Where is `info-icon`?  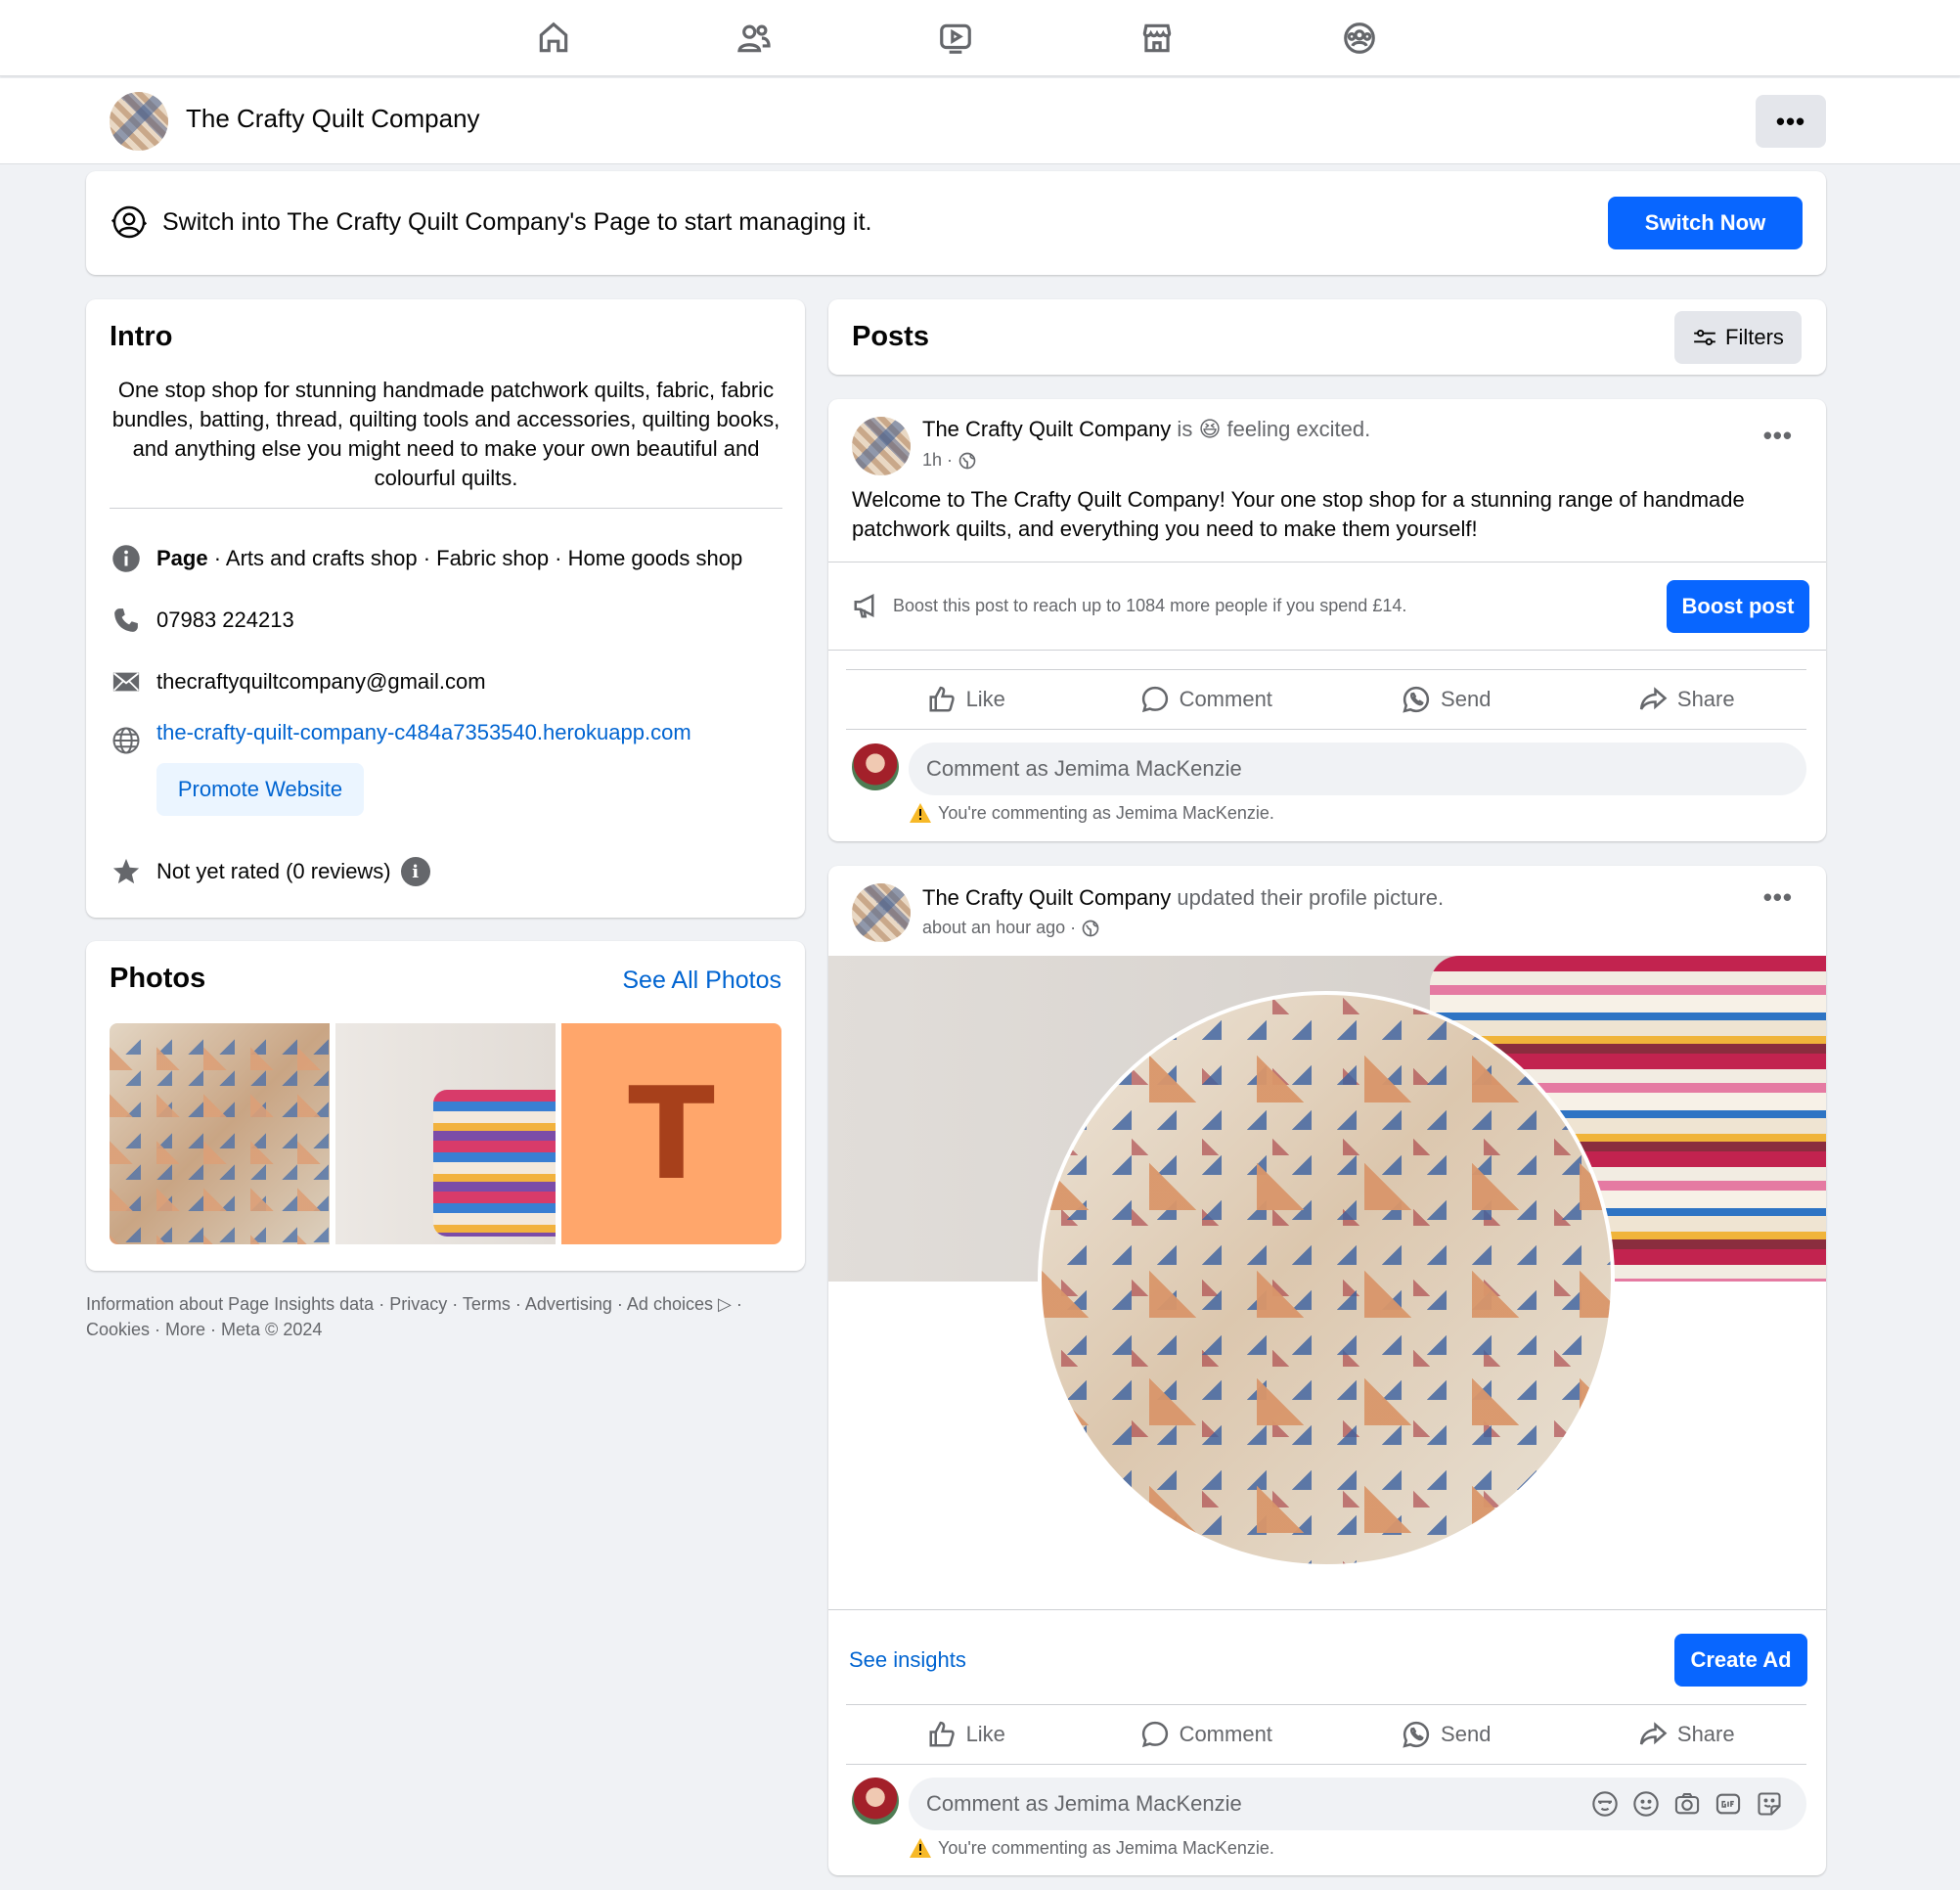
info-icon is located at coordinates (126, 558).